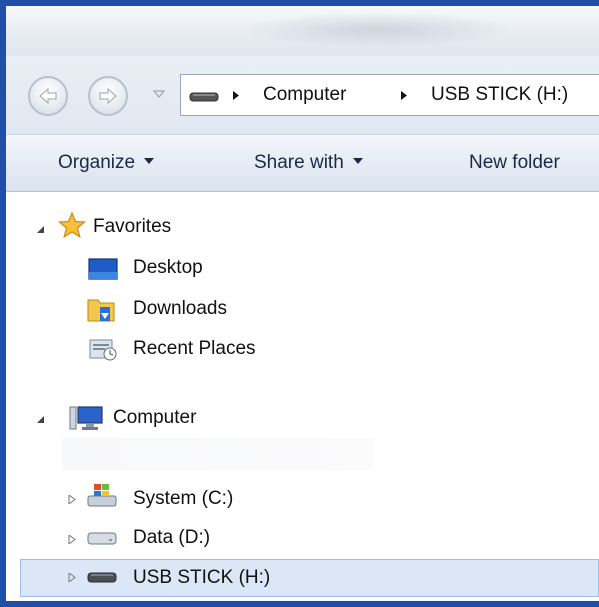 The width and height of the screenshot is (599, 607). I want to click on command-bar: Organize Share with New folder, so click(302, 163).